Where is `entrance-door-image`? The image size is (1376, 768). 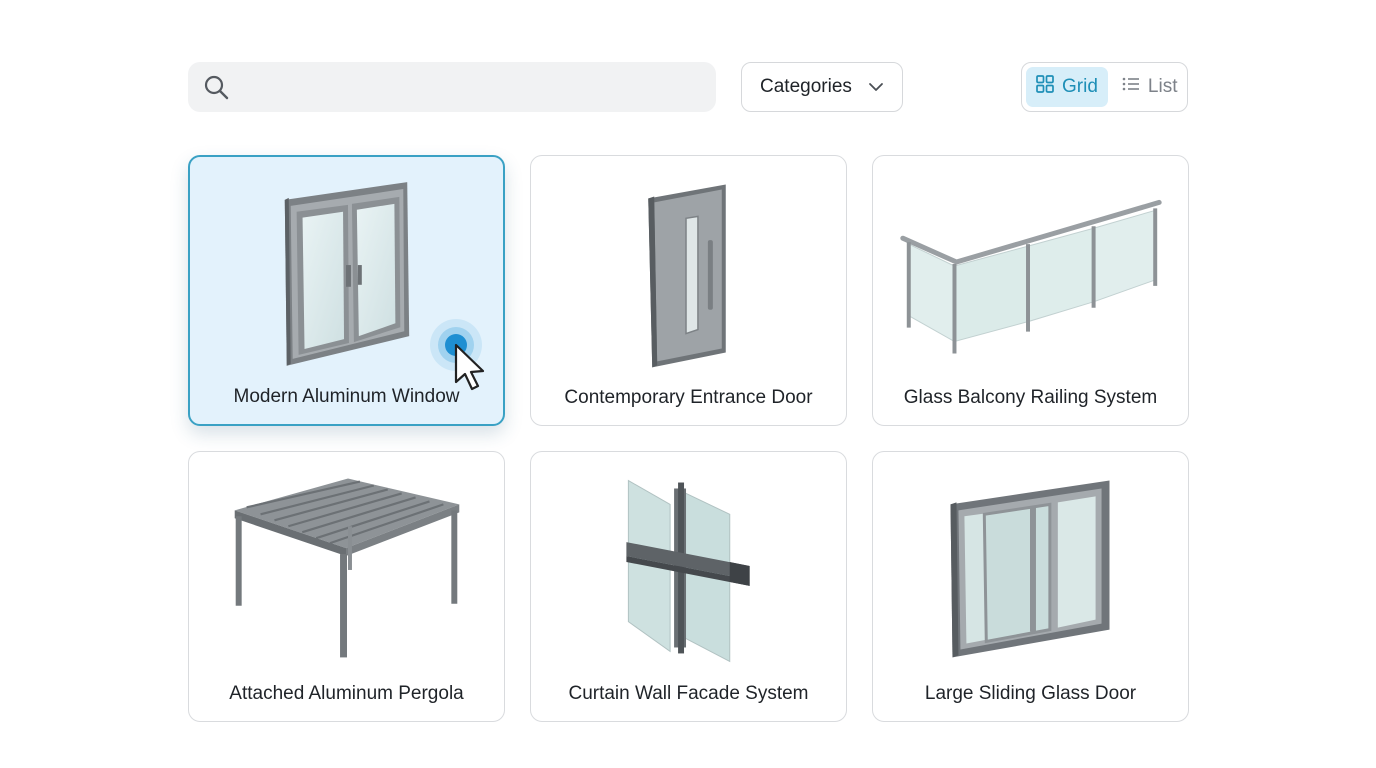 entrance-door-image is located at coordinates (687, 276).